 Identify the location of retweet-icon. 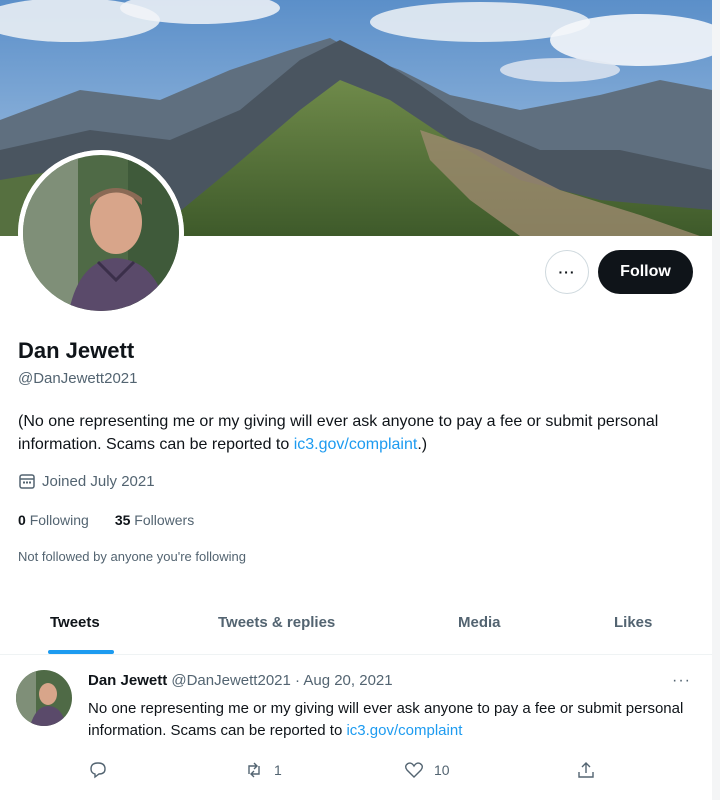
(254, 770).